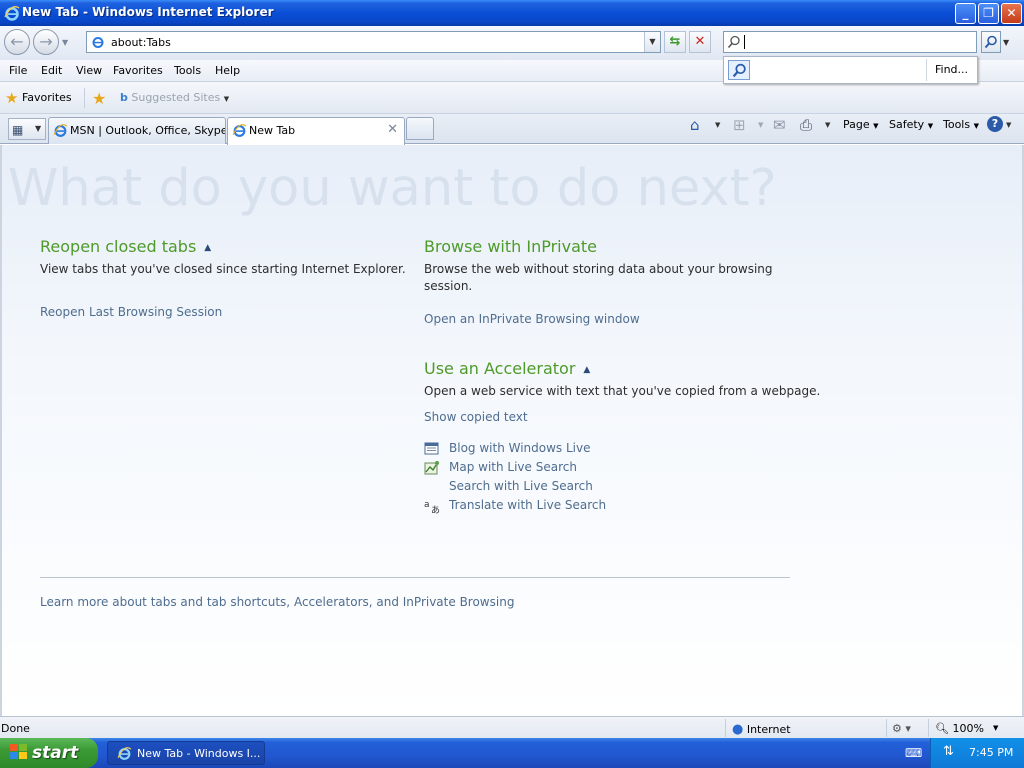 Image resolution: width=1024 pixels, height=768 pixels. Describe the element at coordinates (1011, 13) in the screenshot. I see `close-button: ✕` at that location.